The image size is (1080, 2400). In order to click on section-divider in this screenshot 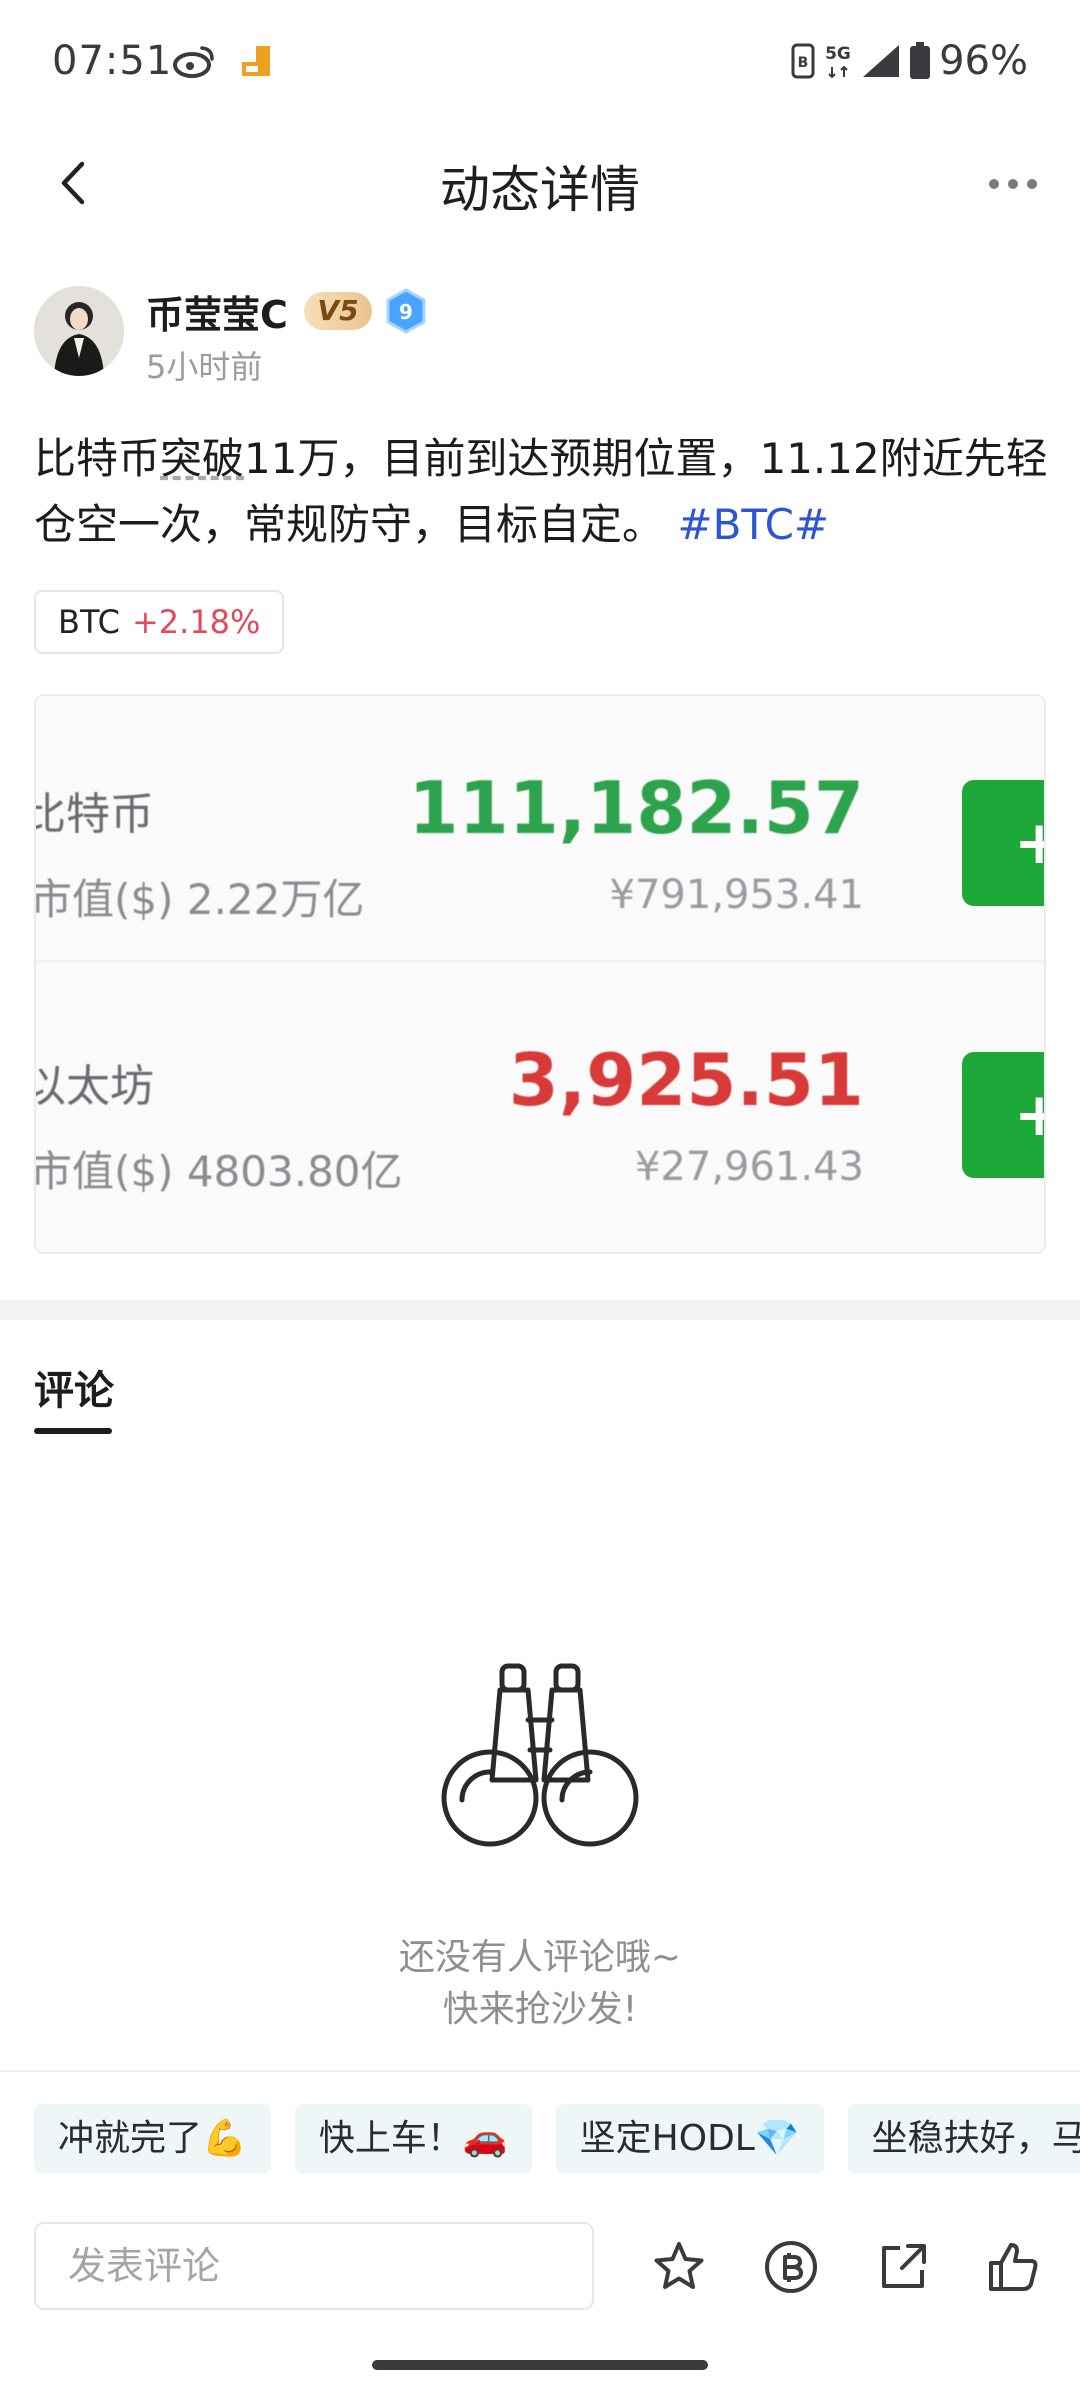, I will do `click(540, 1310)`.